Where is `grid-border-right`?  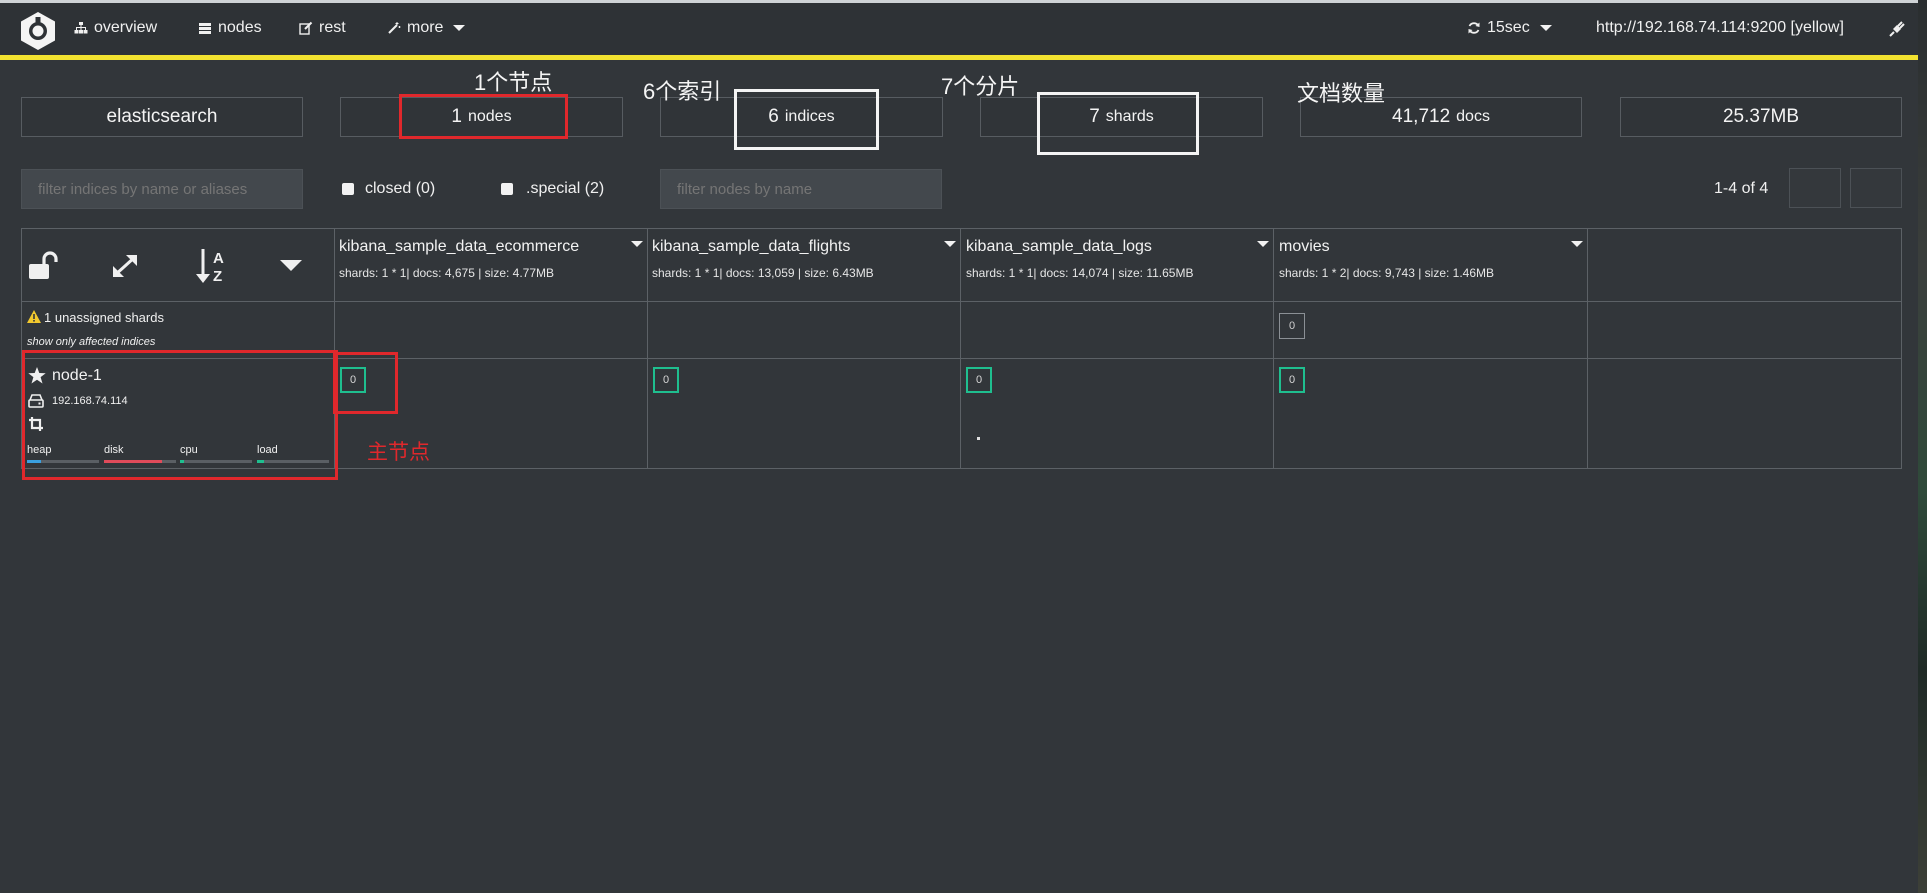
grid-border-right is located at coordinates (1901, 348).